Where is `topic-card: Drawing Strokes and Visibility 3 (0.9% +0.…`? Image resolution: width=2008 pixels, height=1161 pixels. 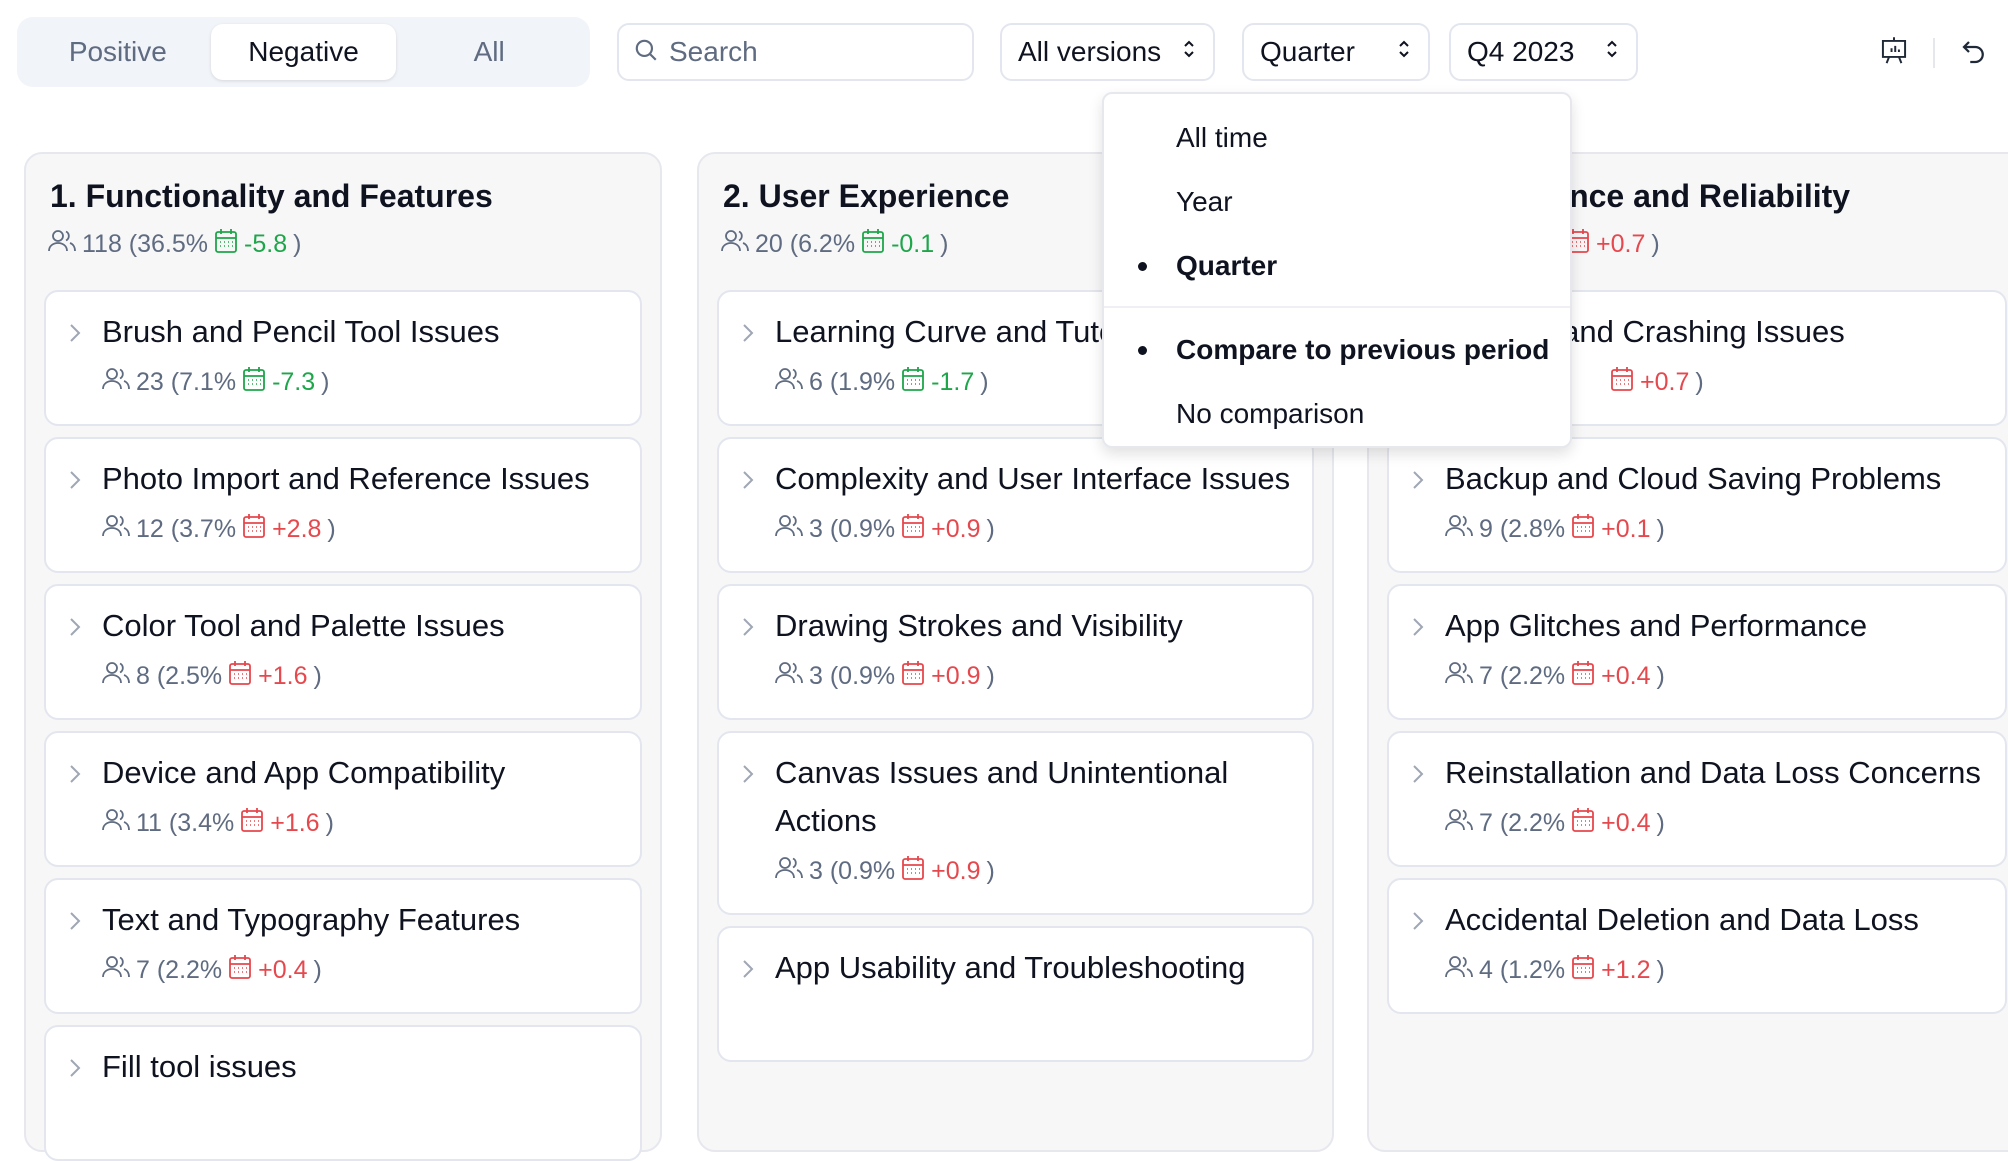 topic-card: Drawing Strokes and Visibility 3 (0.9% +0.… is located at coordinates (1015, 652).